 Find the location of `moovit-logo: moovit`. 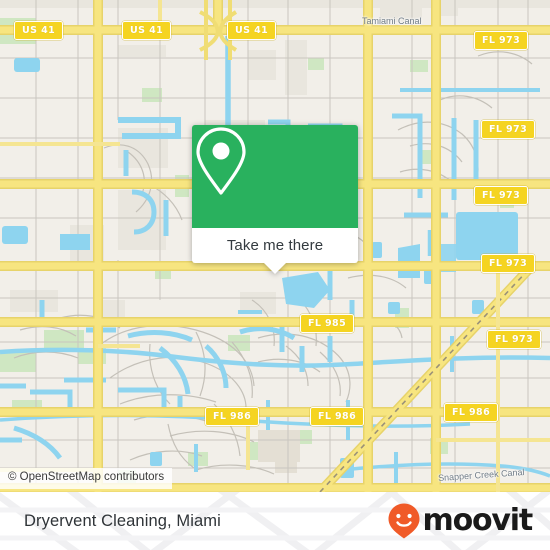

moovit-logo: moovit is located at coordinates (460, 521).